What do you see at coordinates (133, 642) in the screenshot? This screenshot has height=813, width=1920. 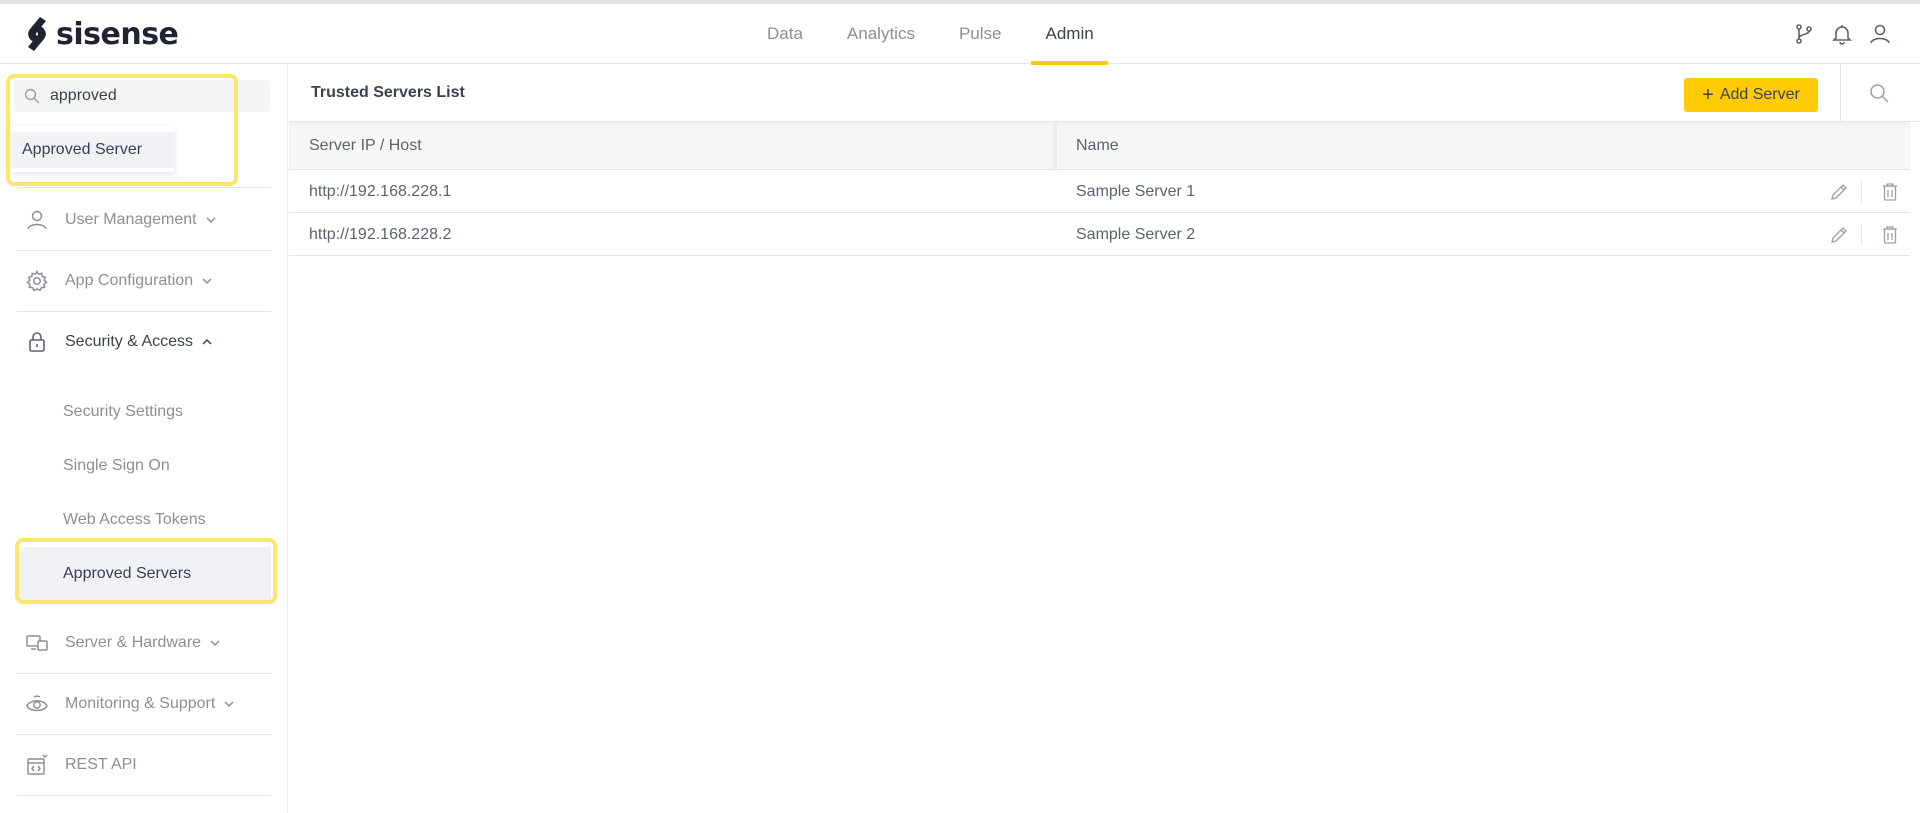 I see `sidebar-item-label: Server & Hardware` at bounding box center [133, 642].